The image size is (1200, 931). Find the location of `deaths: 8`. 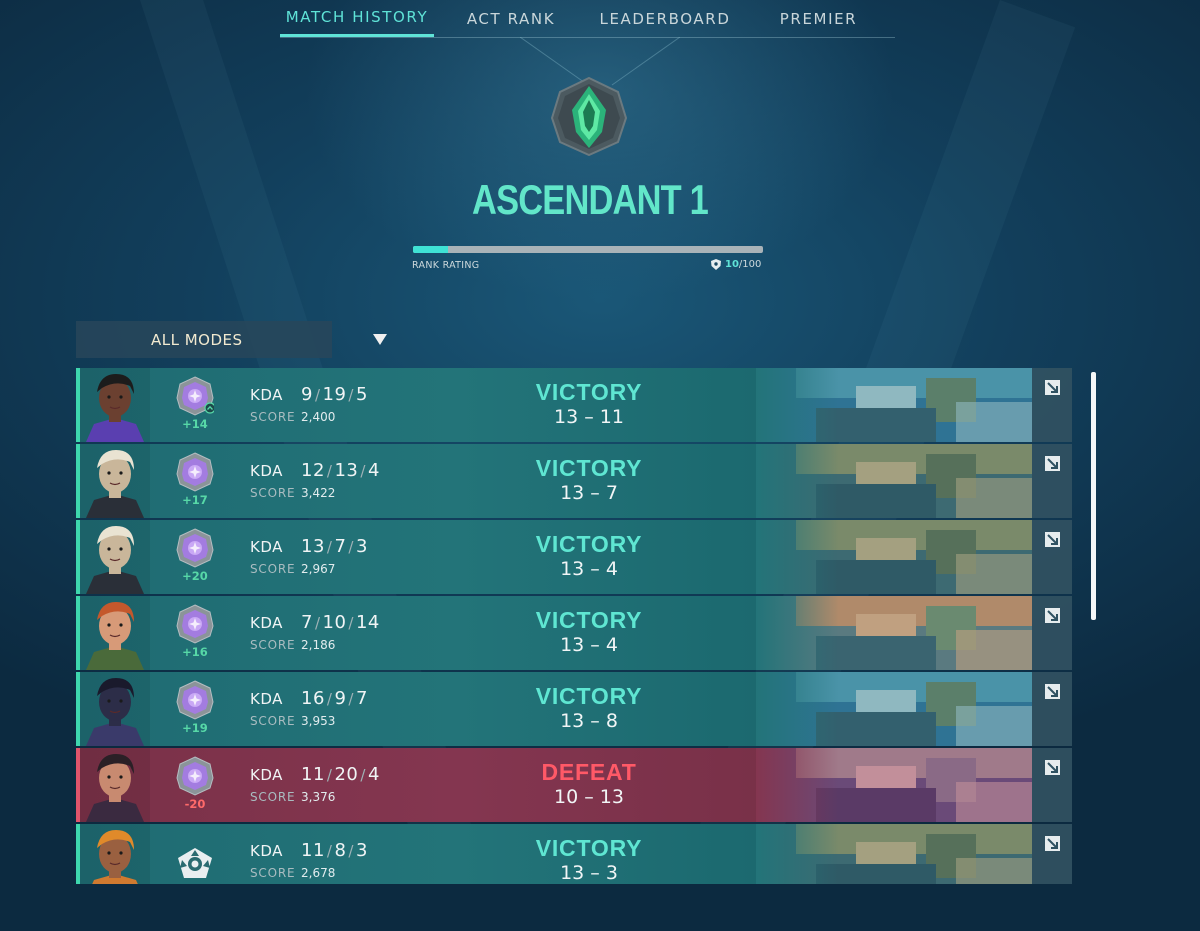

deaths: 8 is located at coordinates (340, 850).